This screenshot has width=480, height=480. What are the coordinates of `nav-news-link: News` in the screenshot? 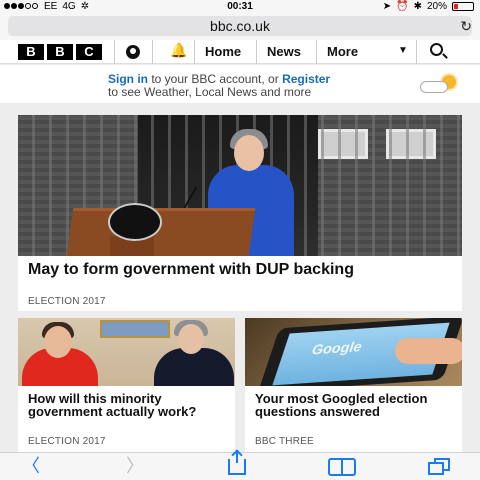 It's located at (284, 51).